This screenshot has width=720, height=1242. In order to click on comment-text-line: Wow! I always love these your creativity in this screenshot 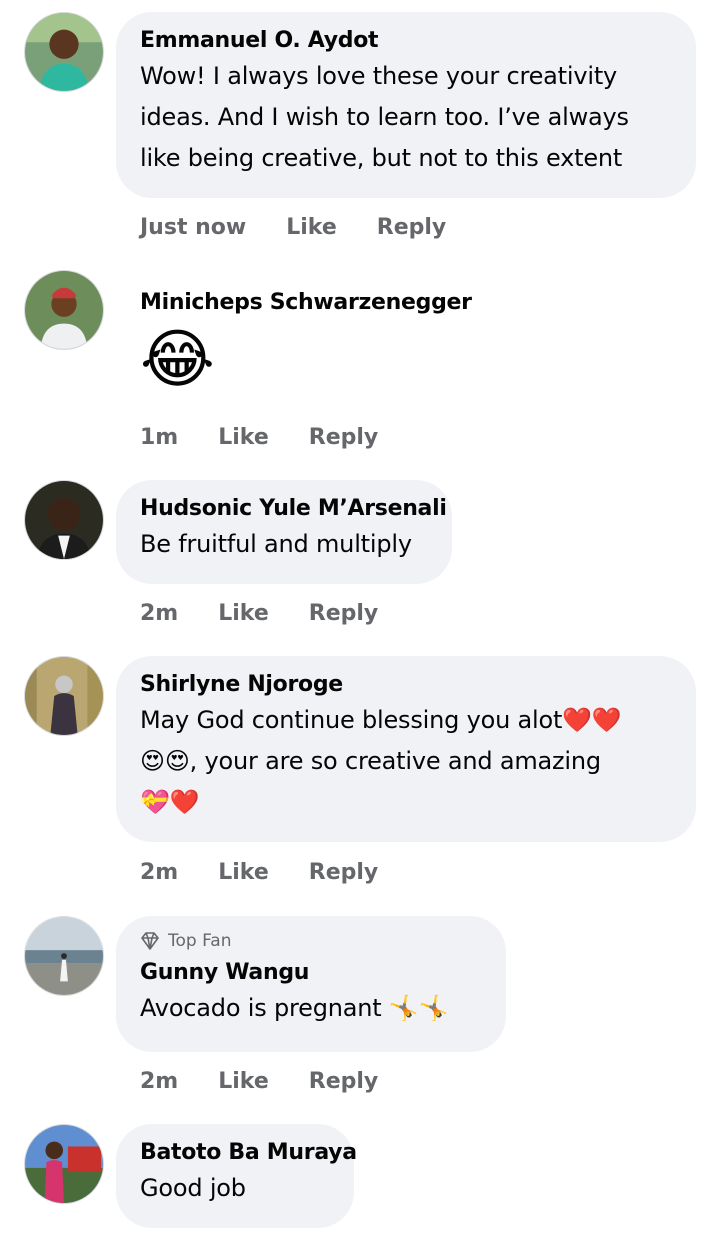, I will do `click(379, 76)`.